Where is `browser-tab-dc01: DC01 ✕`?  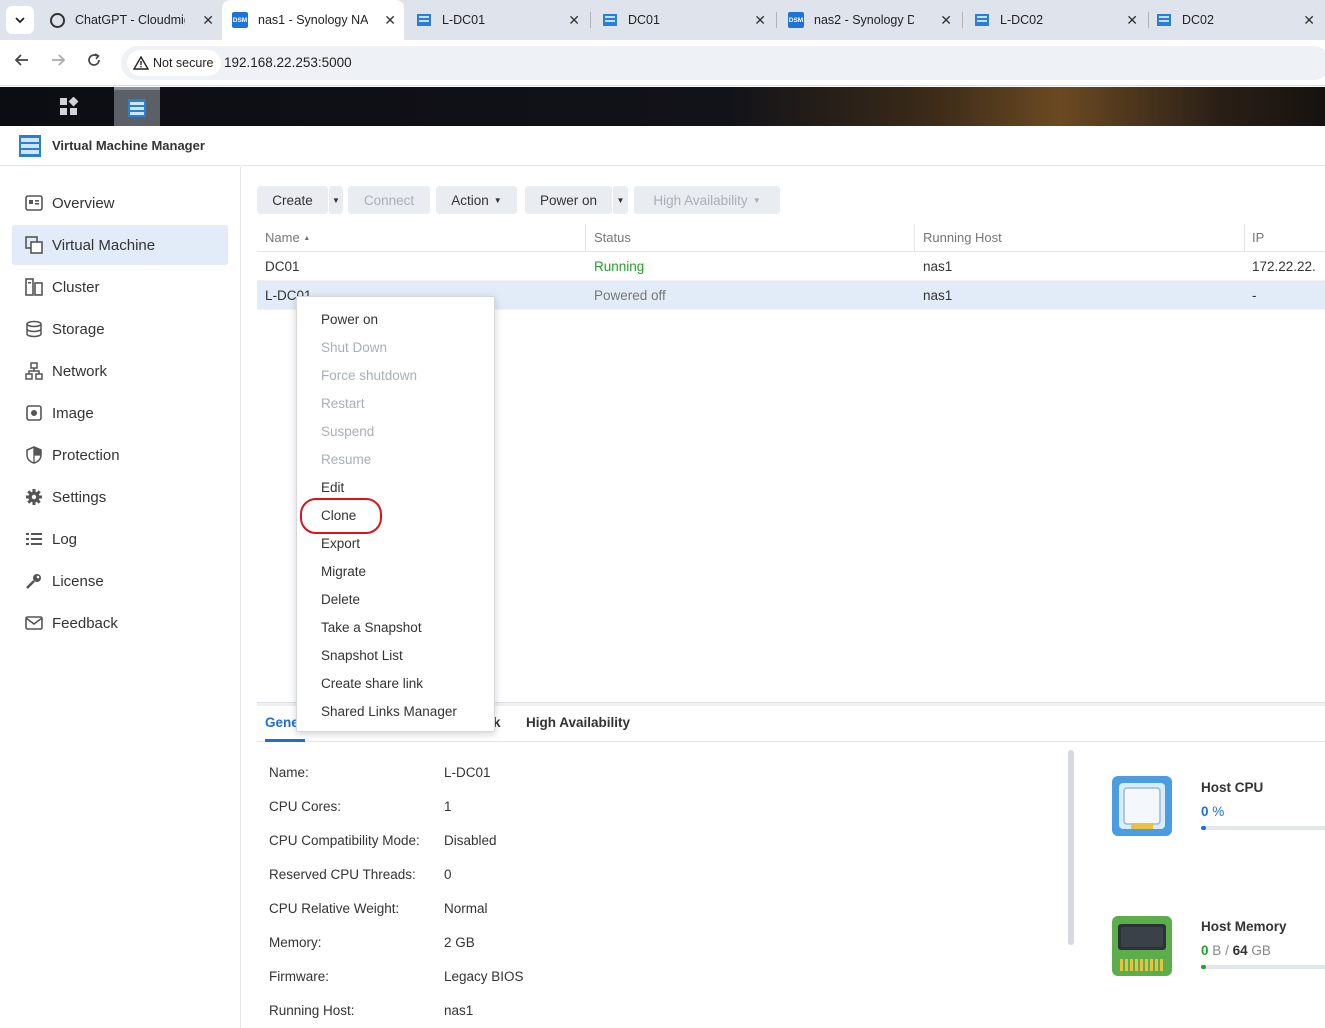 browser-tab-dc01: DC01 ✕ is located at coordinates (684, 20).